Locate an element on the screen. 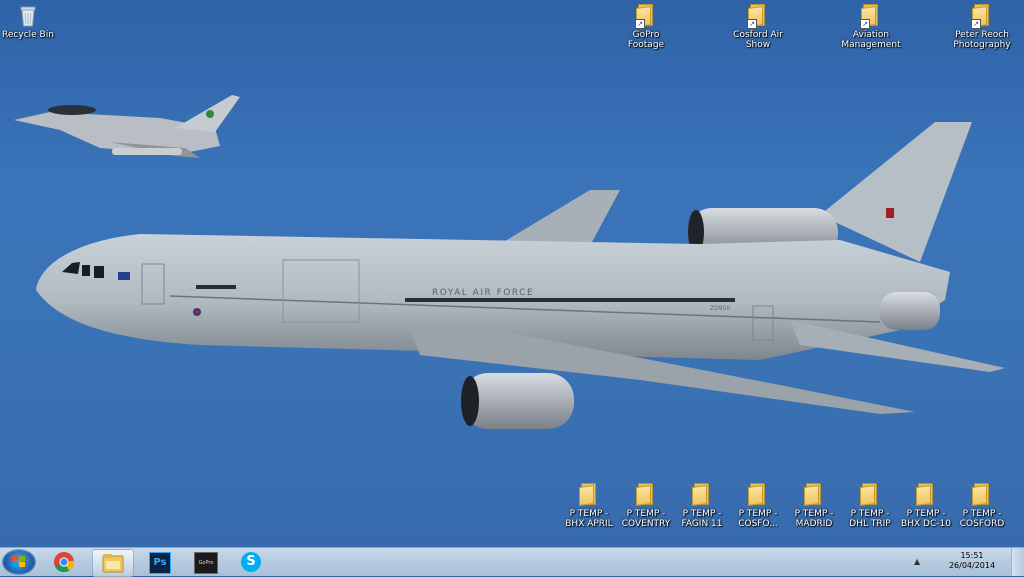 The image size is (1024, 577). desktop-folder-cosford: P TEMP - COSFORD is located at coordinates (982, 511).